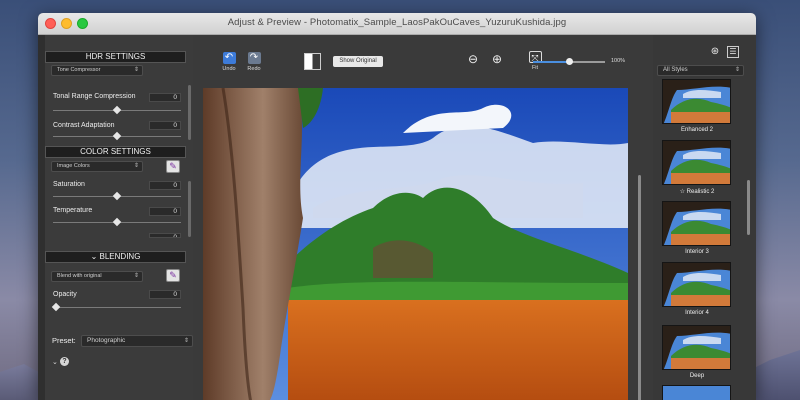  I want to click on hdr-method-select: Tone Compressor ⇕, so click(97, 70).